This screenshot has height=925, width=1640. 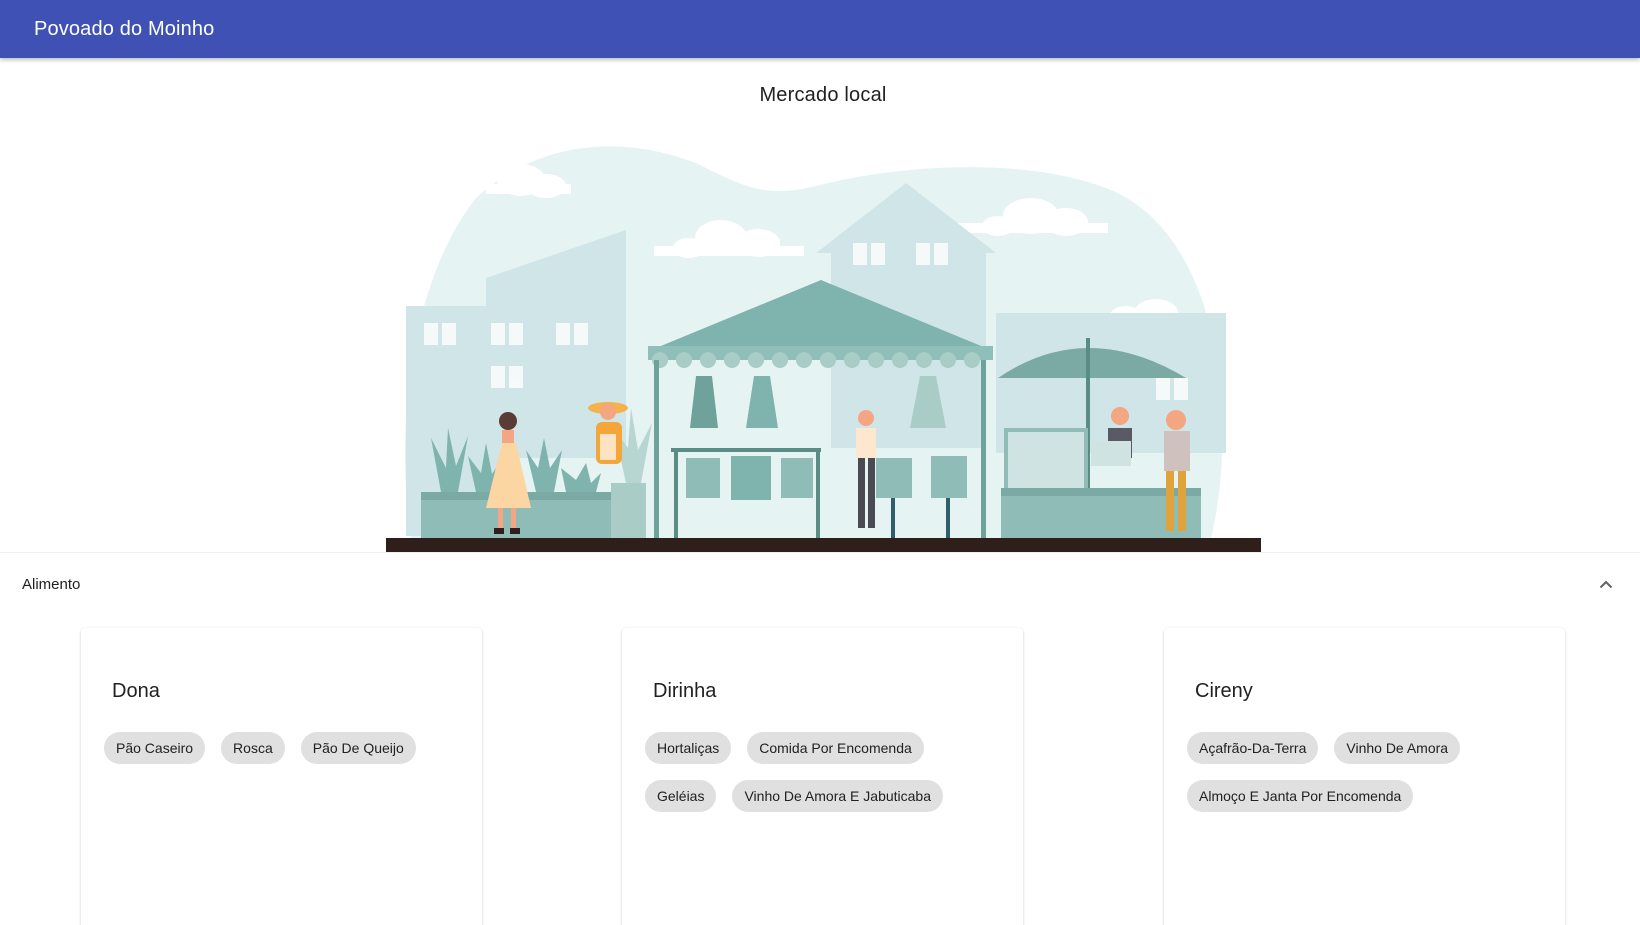 What do you see at coordinates (823, 95) in the screenshot?
I see `page-title: Mercado local` at bounding box center [823, 95].